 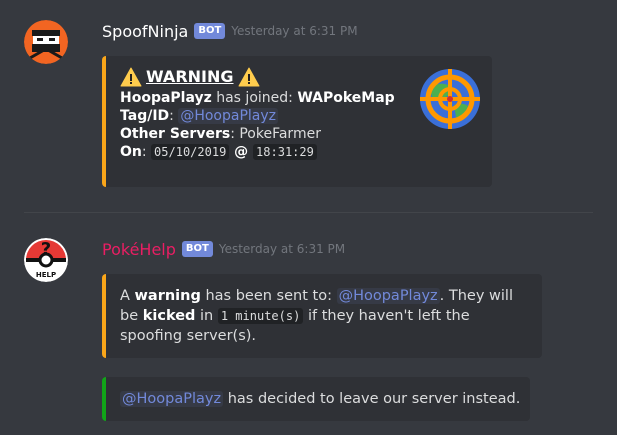 I want to click on username: SpoofNinja, so click(x=145, y=31).